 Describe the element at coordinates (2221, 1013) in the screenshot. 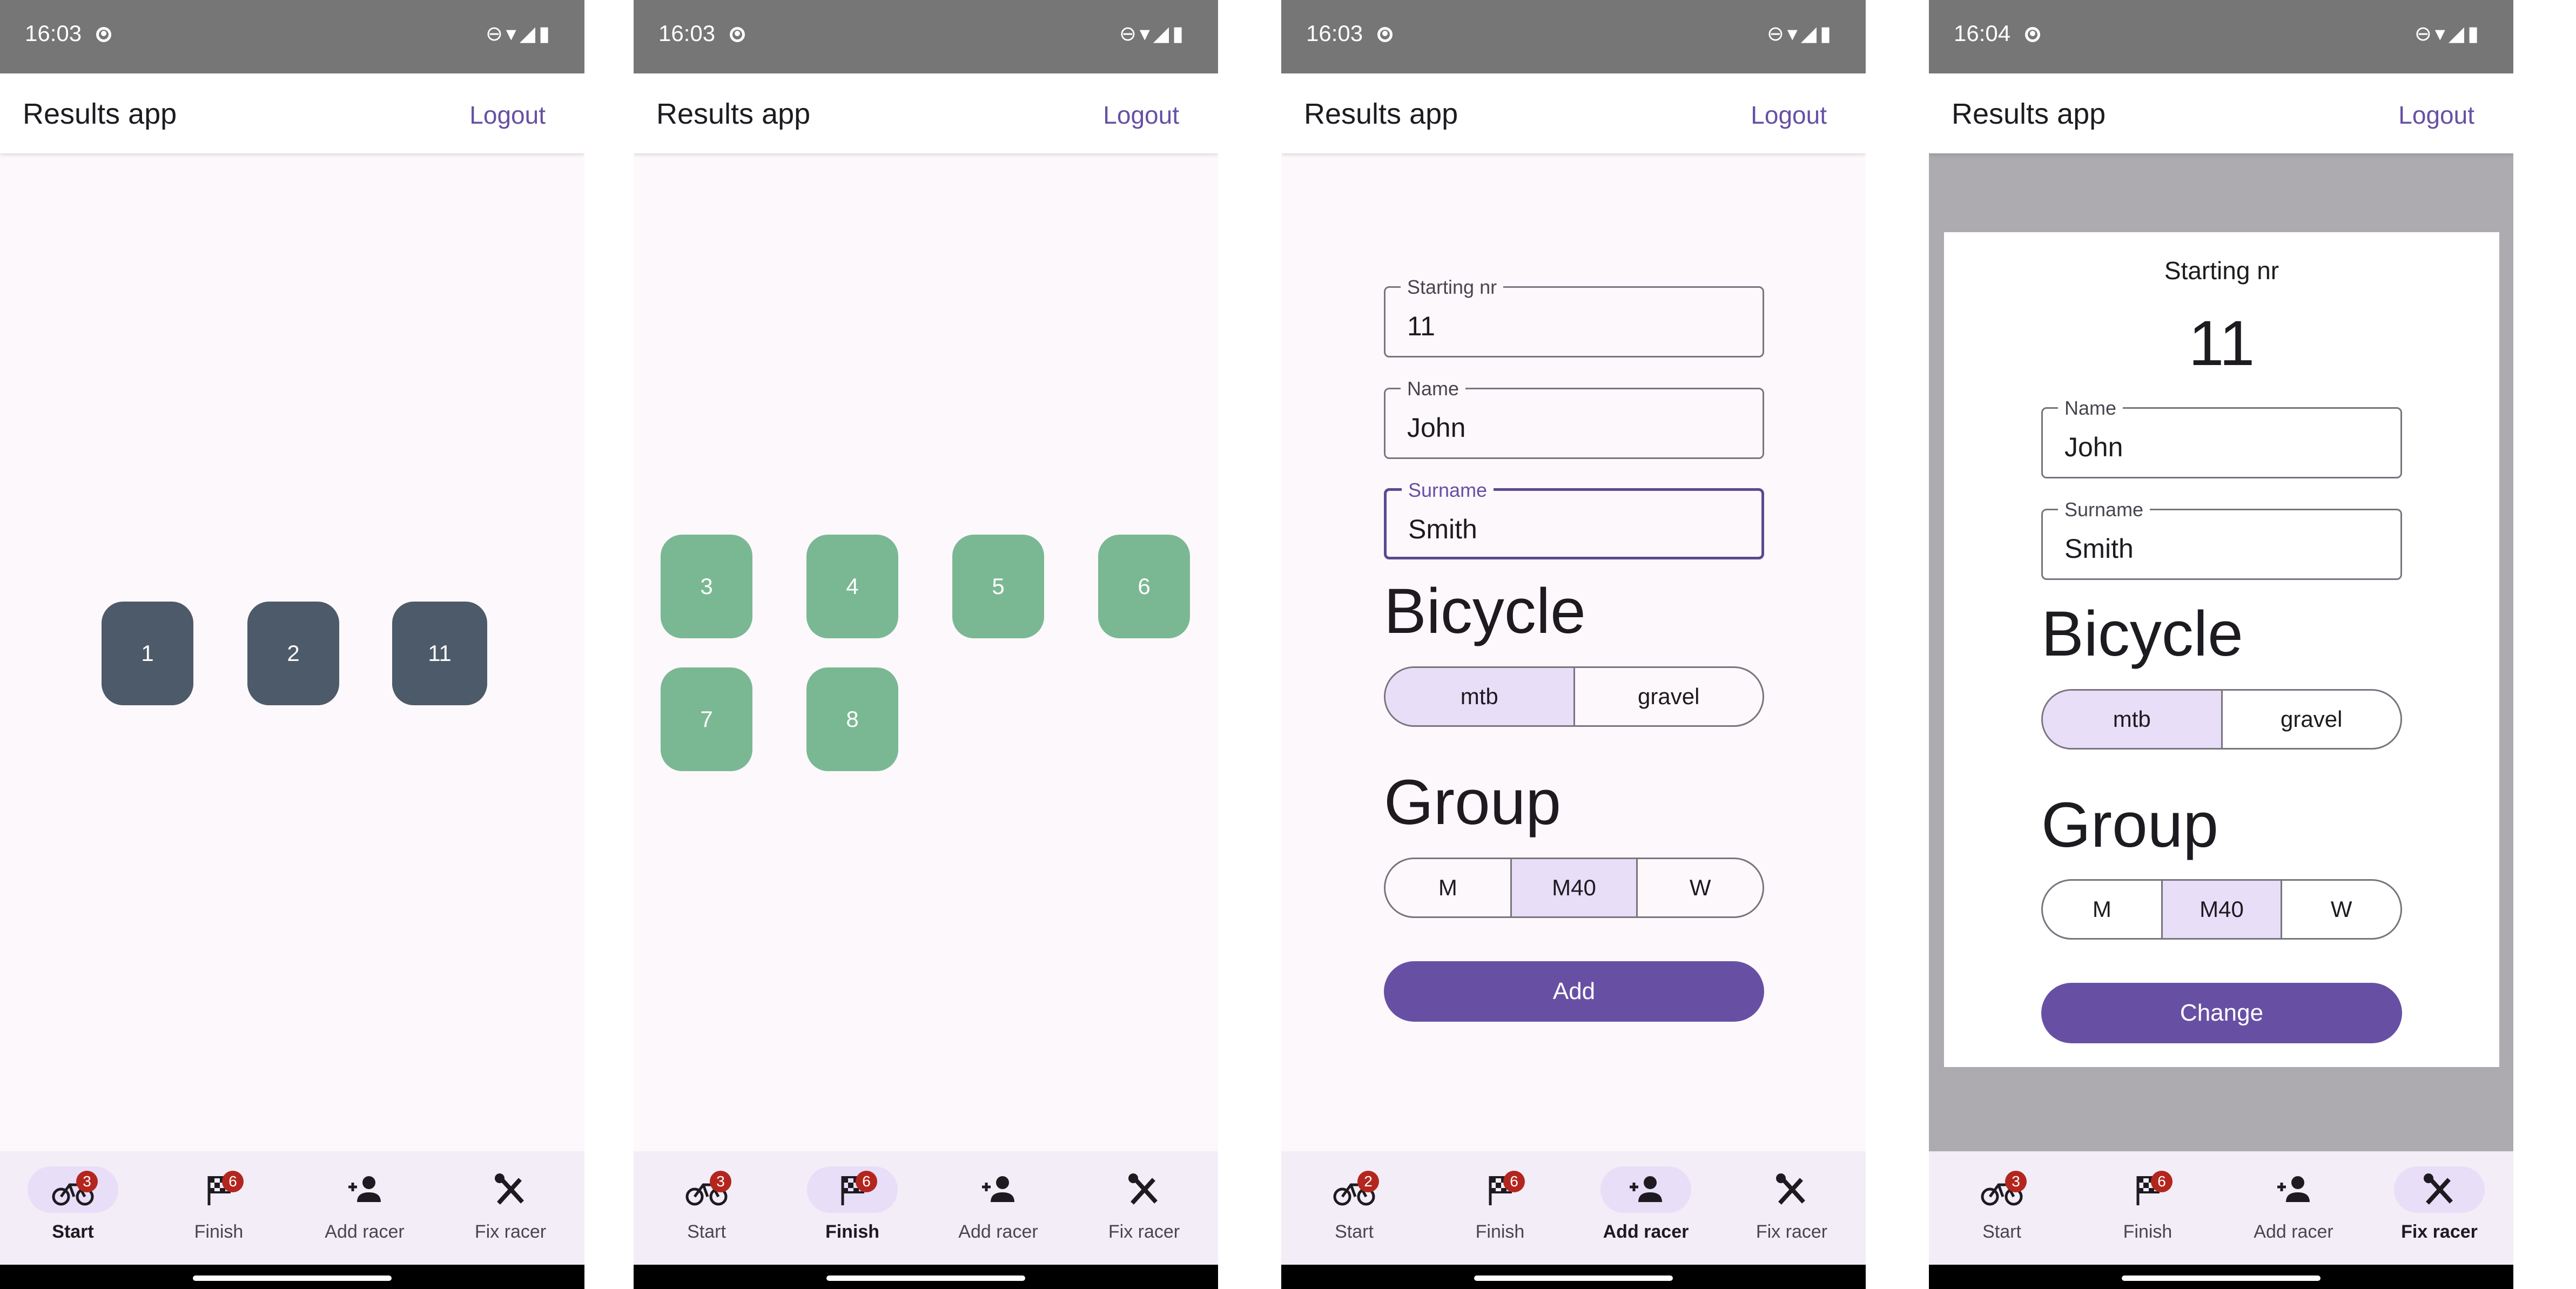

I see `change-button: Change` at that location.